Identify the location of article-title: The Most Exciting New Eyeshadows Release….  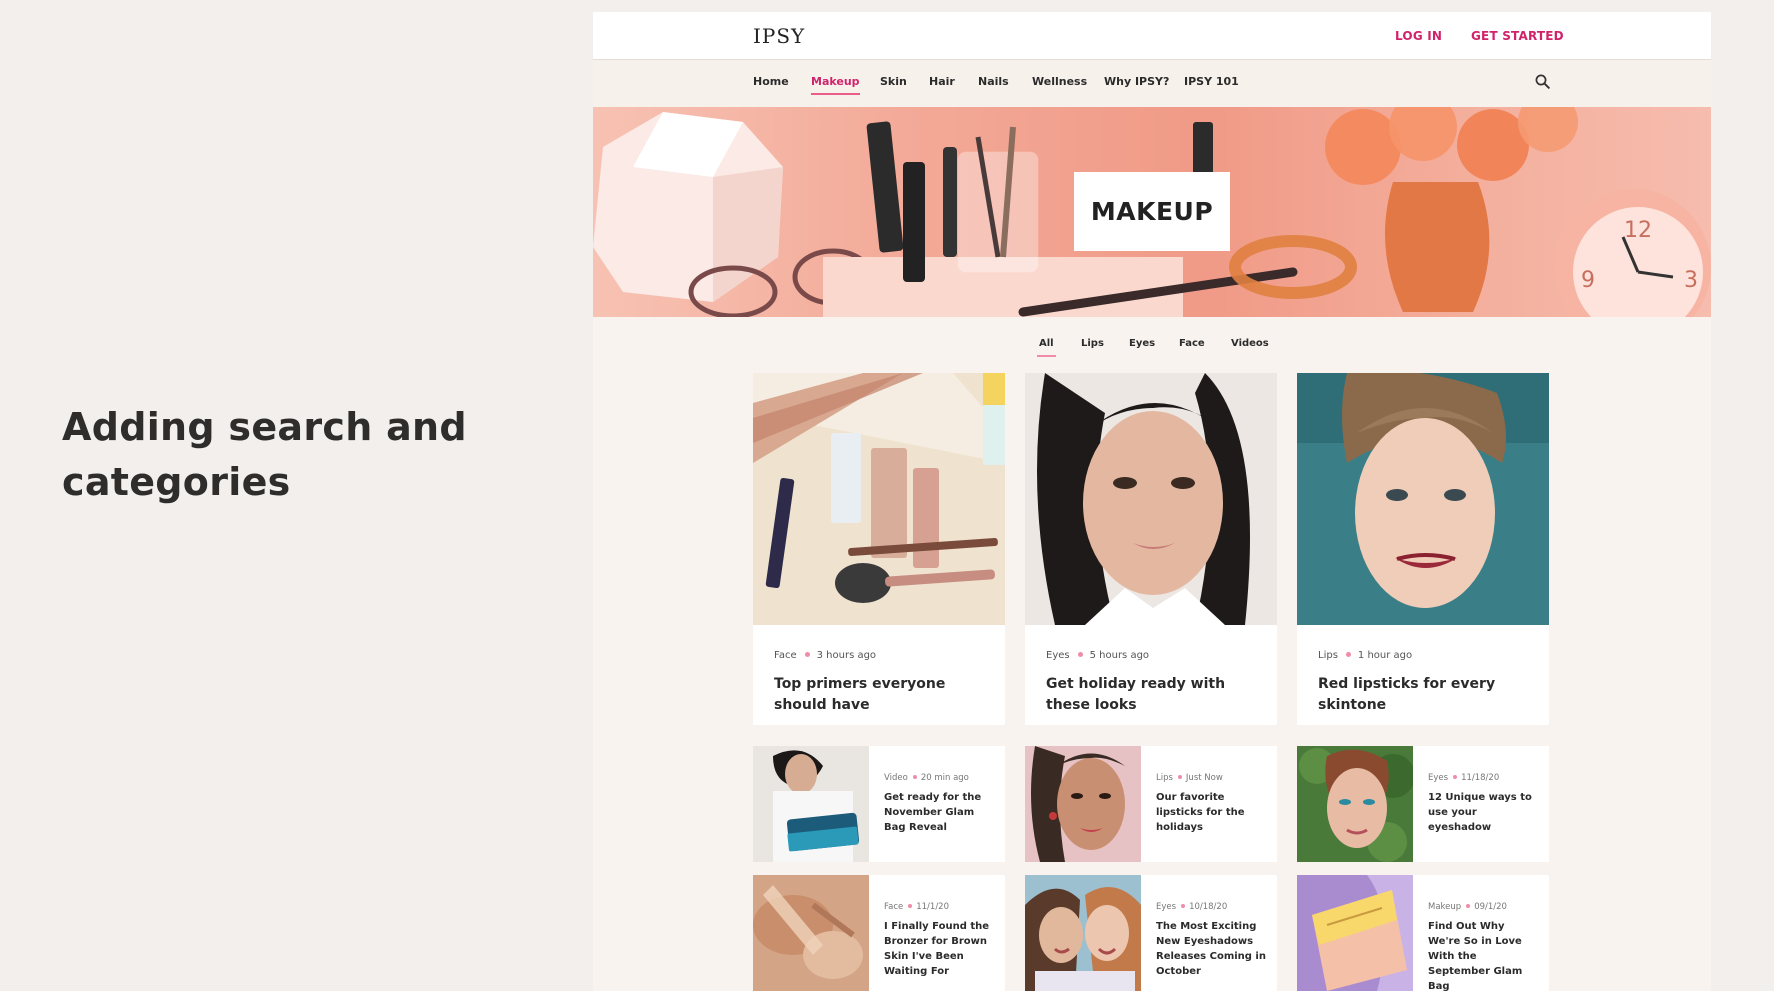
(1211, 949).